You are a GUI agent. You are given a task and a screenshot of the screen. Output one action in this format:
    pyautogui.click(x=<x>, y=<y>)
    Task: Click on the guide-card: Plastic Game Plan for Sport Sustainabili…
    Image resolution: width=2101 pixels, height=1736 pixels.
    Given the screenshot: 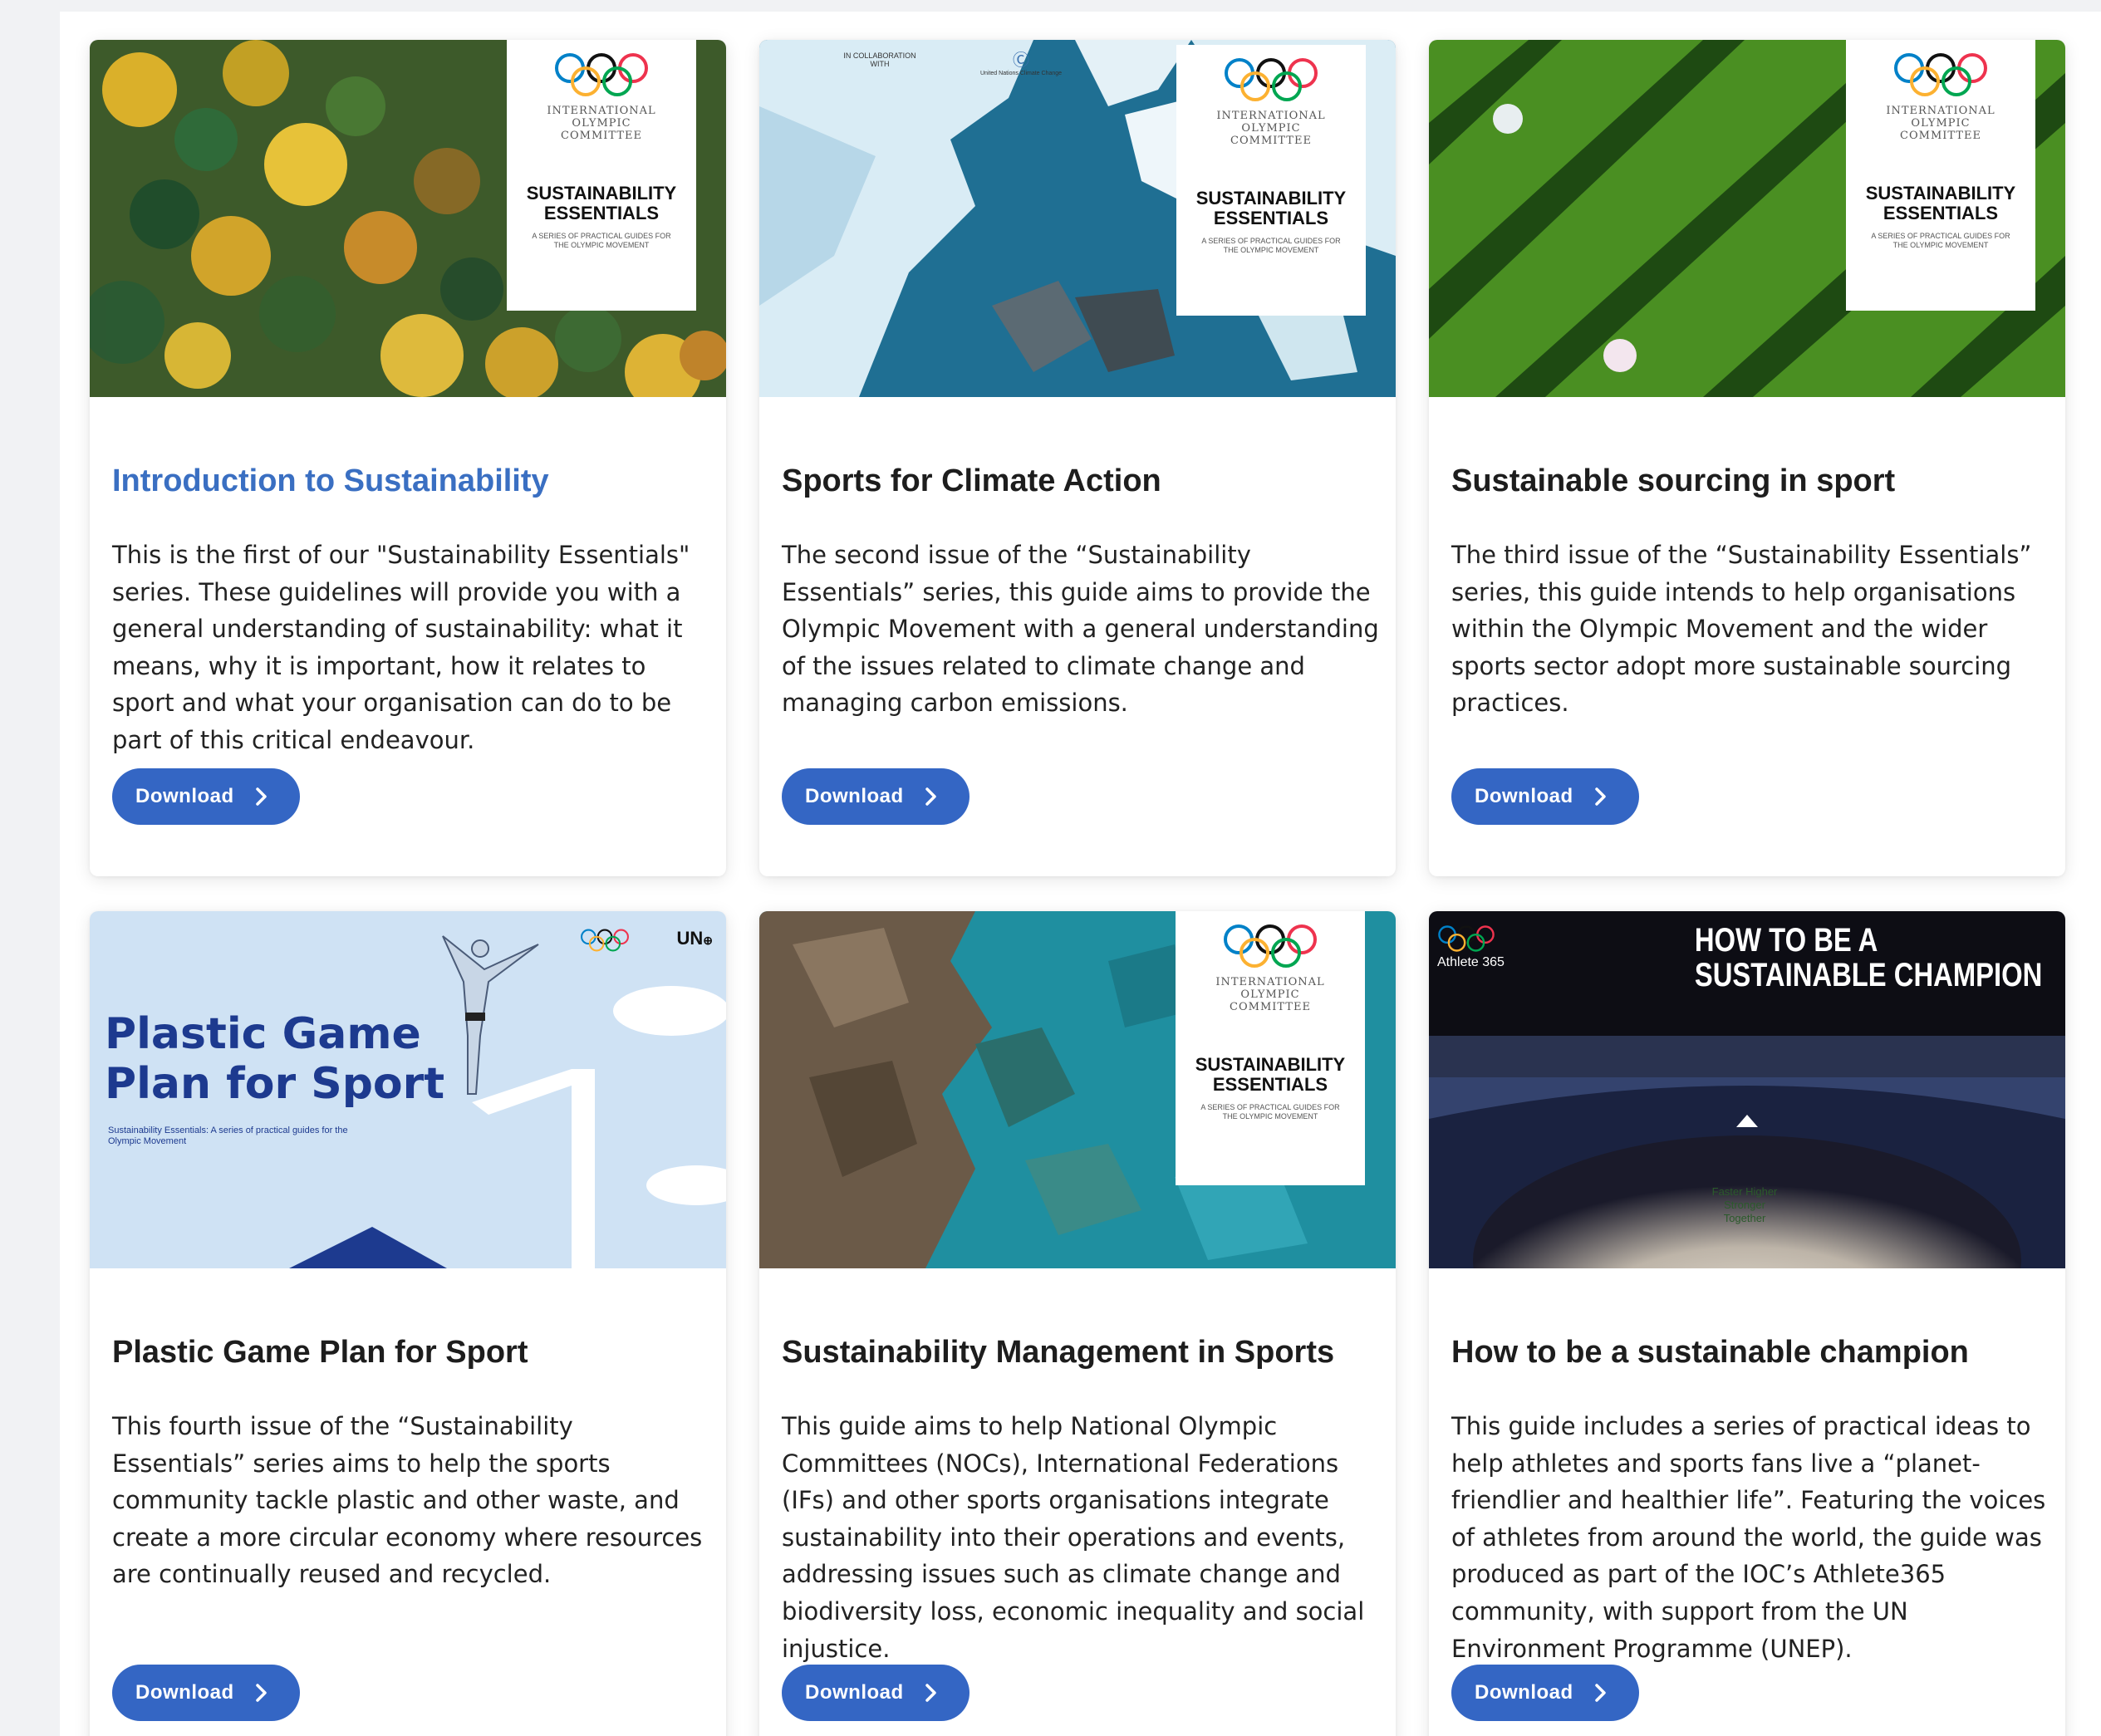 What is the action you would take?
    pyautogui.click(x=408, y=1324)
    